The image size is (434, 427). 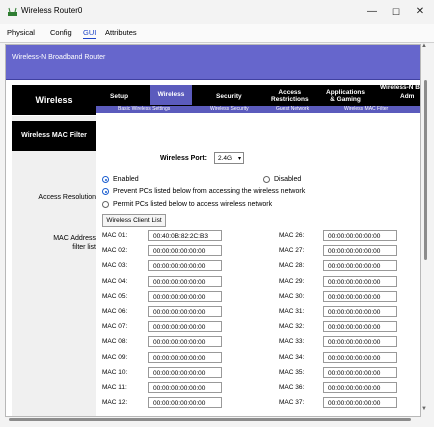 I want to click on router-model: Wireless-N B, so click(x=399, y=87).